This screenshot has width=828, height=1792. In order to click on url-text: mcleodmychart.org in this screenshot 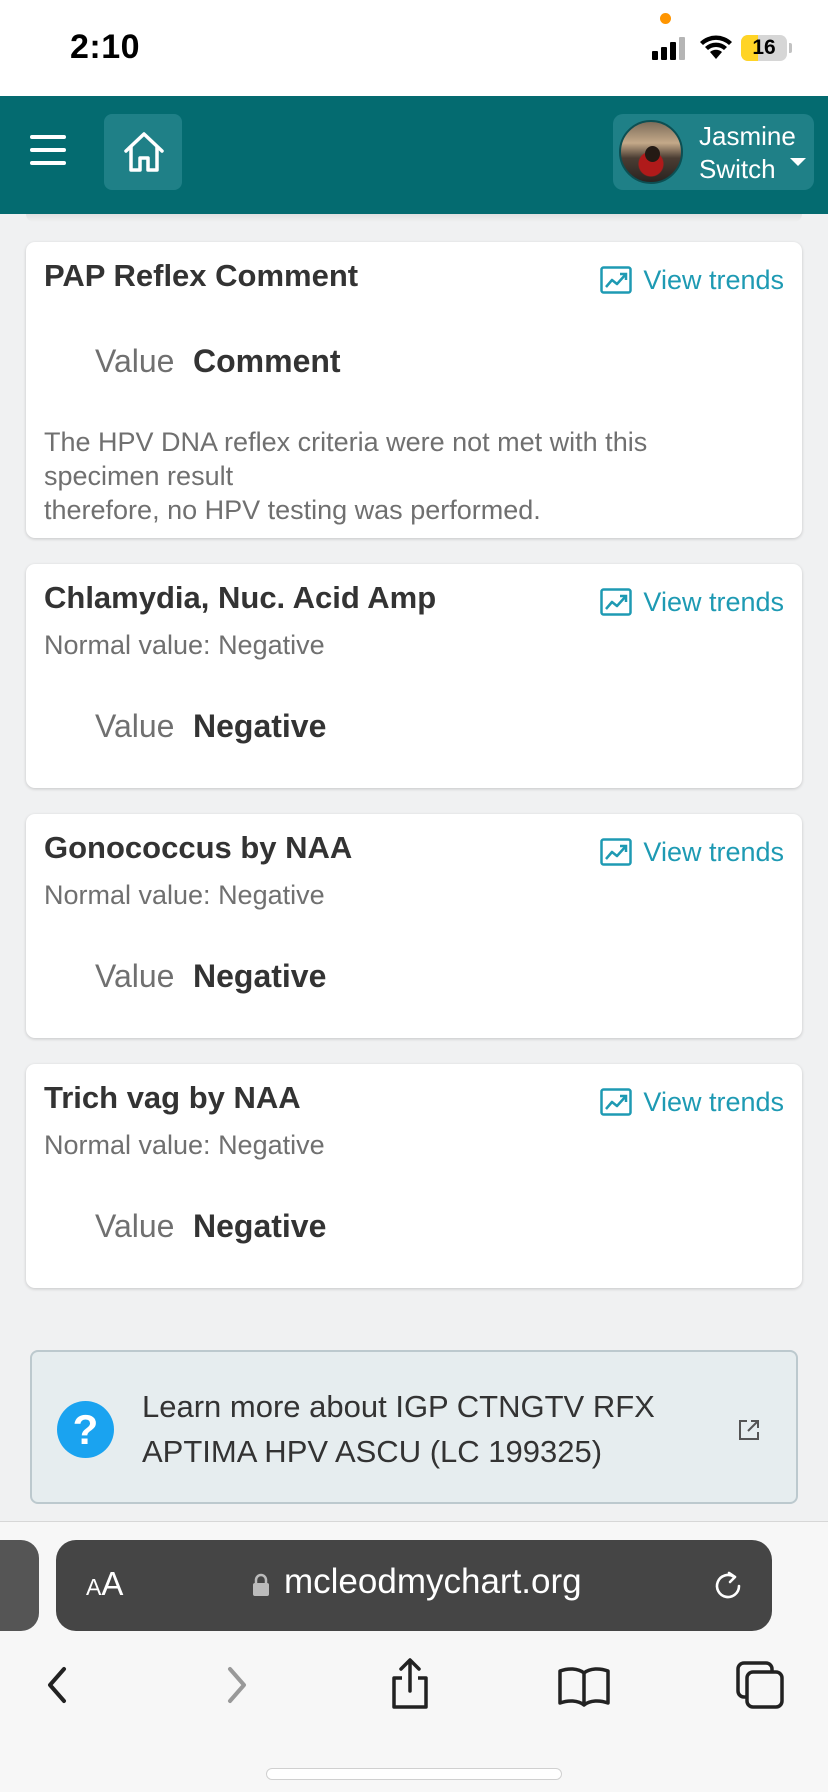, I will do `click(433, 1581)`.